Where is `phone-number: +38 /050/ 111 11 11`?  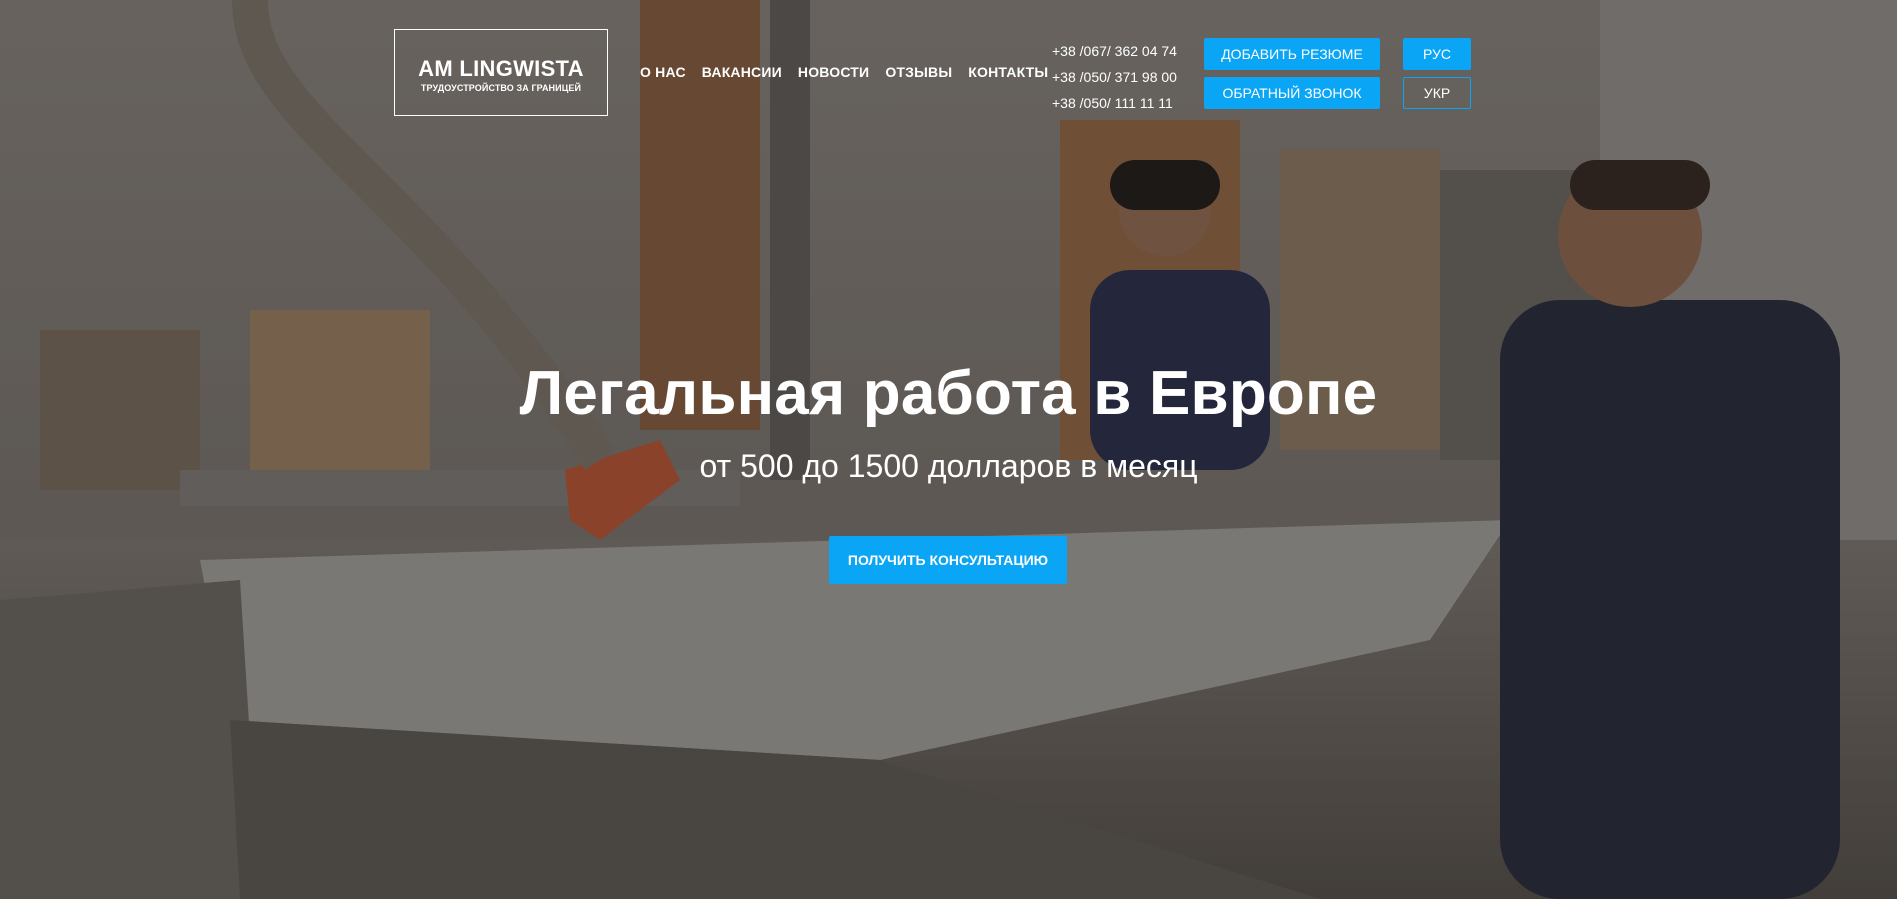 phone-number: +38 /050/ 111 11 11 is located at coordinates (1114, 103).